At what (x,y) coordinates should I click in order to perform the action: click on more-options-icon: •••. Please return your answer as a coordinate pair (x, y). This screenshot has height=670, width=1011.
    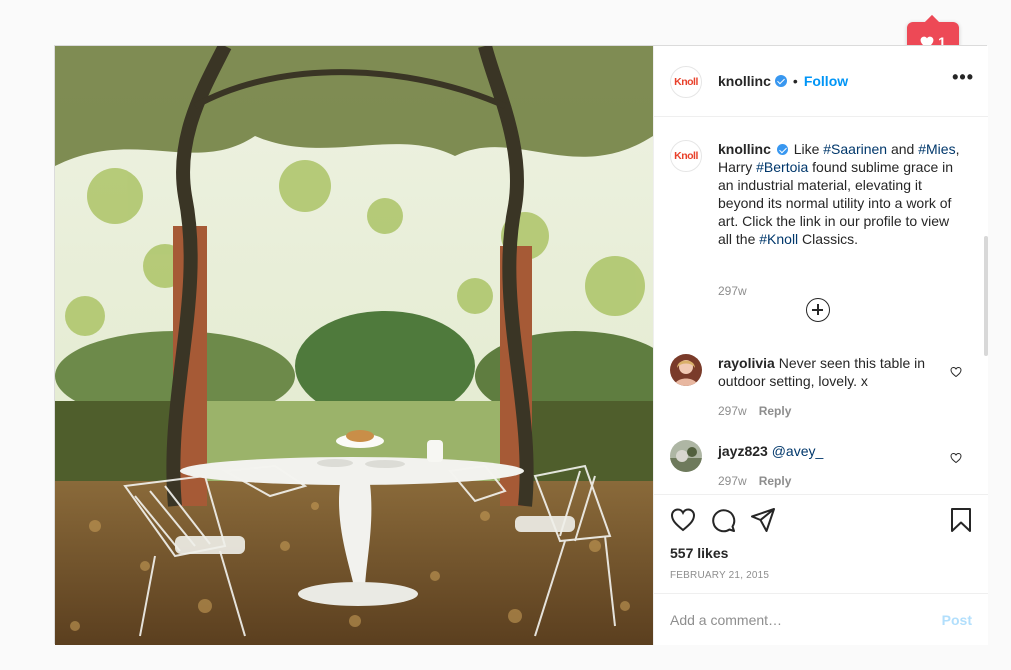
    Looking at the image, I should click on (963, 77).